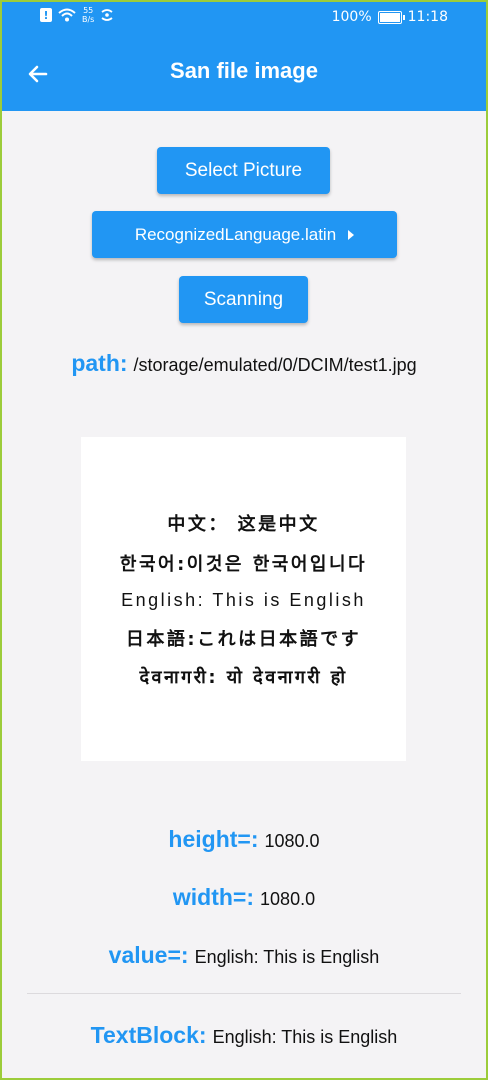 The image size is (488, 1080). I want to click on width-row: width=: 1080.0, so click(244, 897).